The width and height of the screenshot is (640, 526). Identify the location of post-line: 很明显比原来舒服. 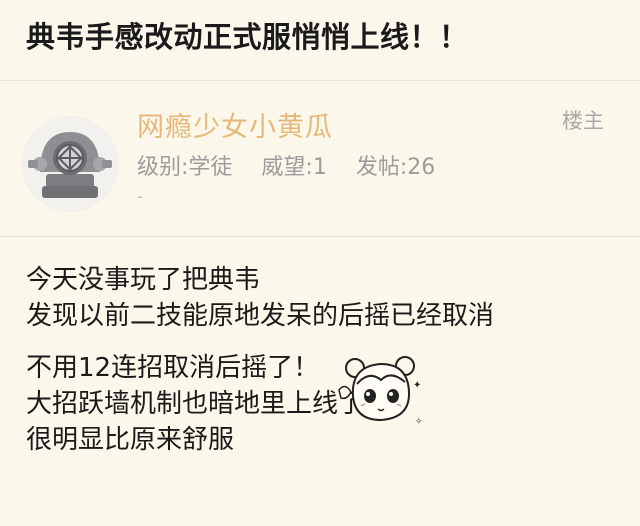
(130, 440).